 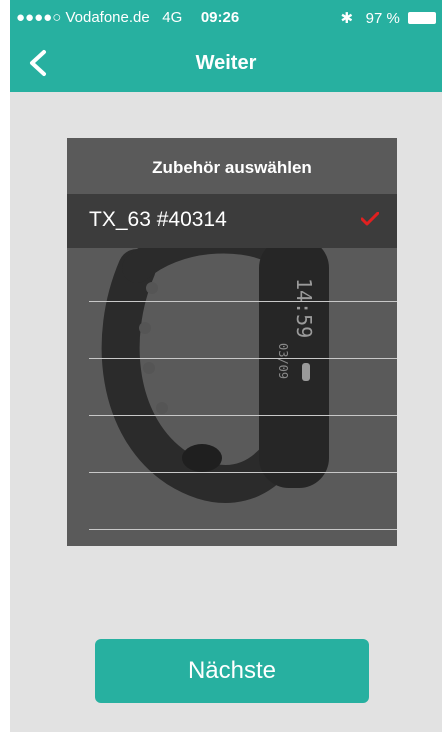 I want to click on battery-percent: 97 %, so click(x=382, y=18).